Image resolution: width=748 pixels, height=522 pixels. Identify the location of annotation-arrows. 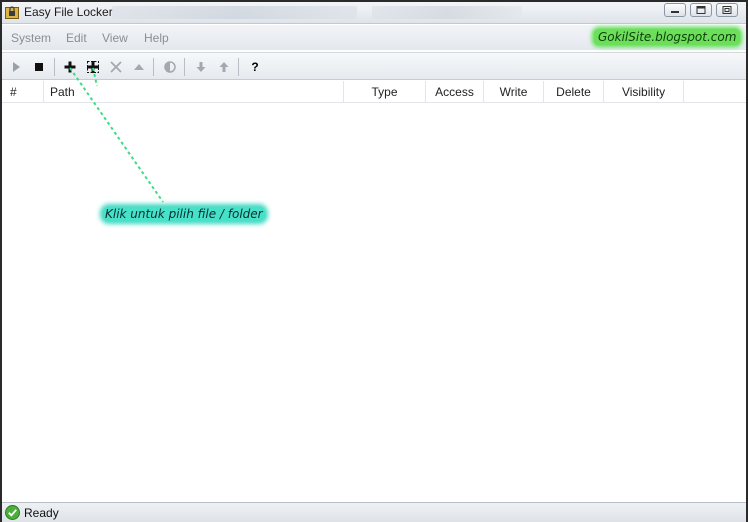
(116, 135).